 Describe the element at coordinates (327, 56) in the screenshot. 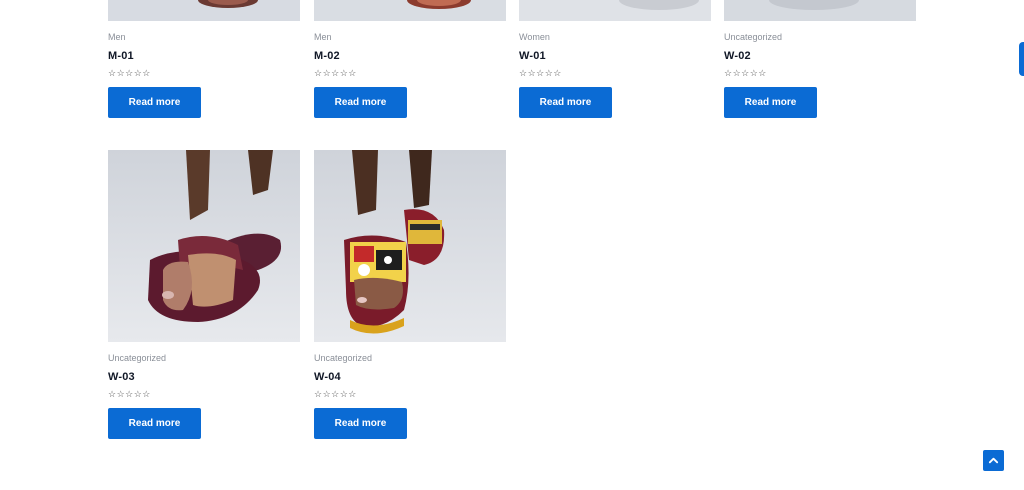

I see `product-title: M-02` at that location.